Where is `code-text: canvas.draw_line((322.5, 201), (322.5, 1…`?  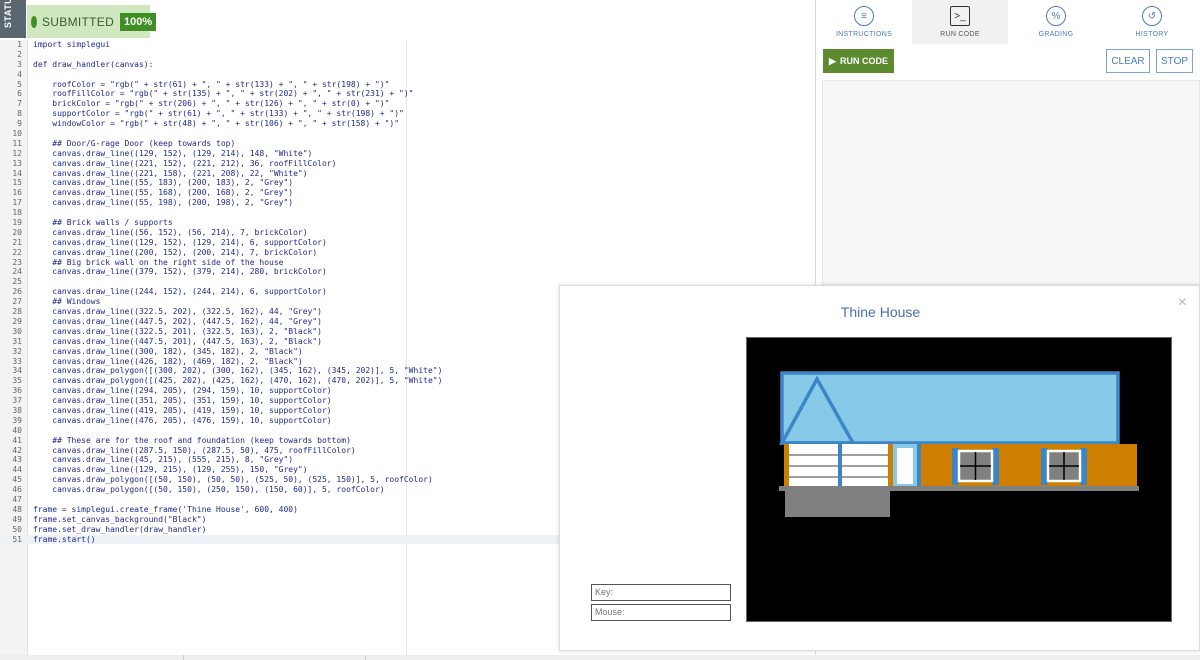
code-text: canvas.draw_line((322.5, 201), (322.5, 1… is located at coordinates (177, 331).